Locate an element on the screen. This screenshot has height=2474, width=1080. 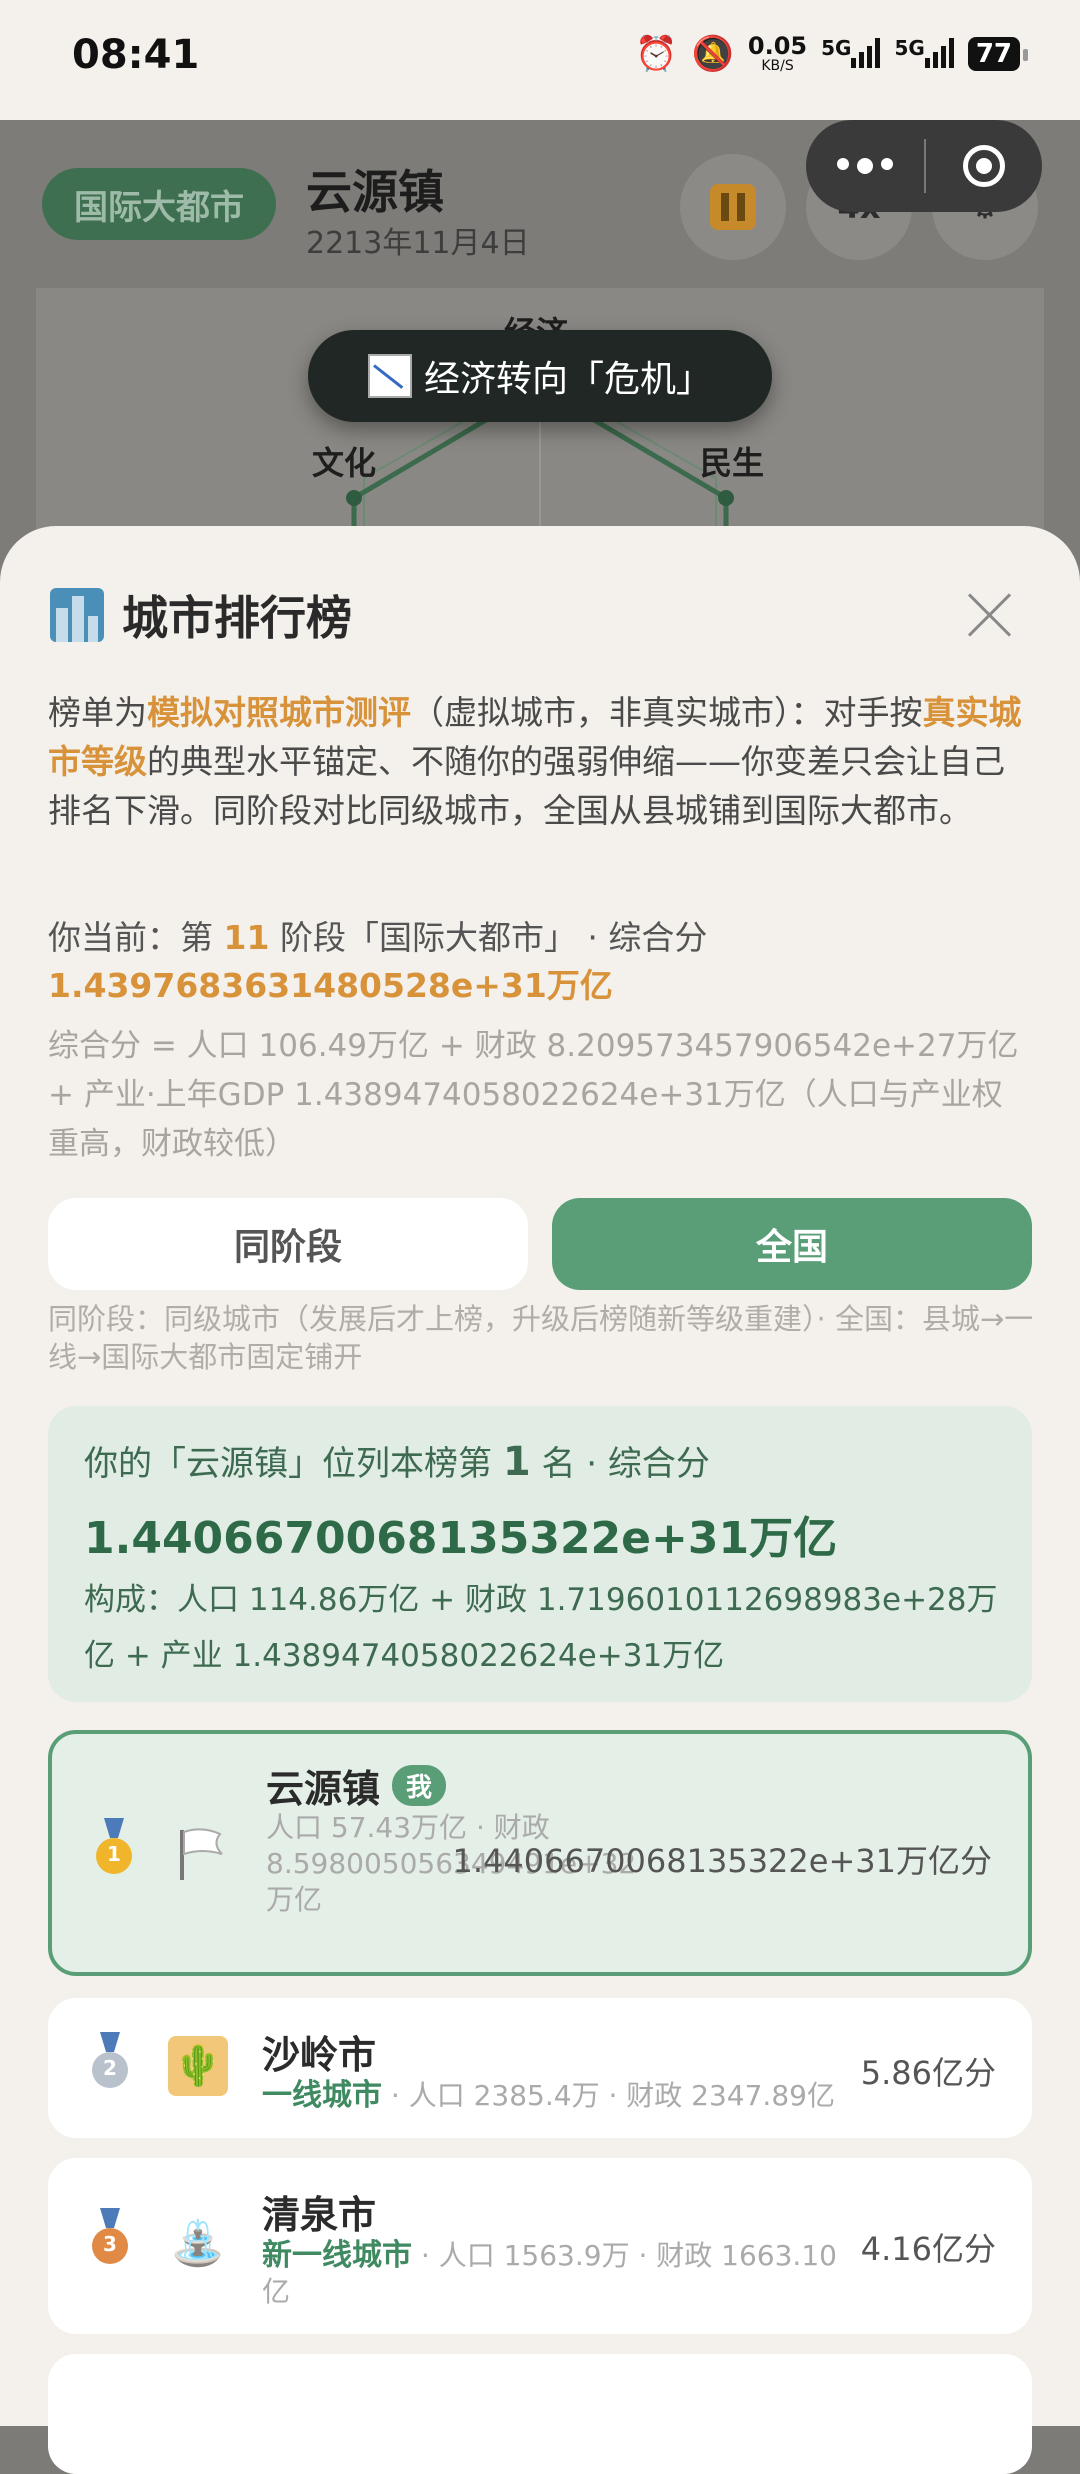
radar-label-livelihood: 民生 is located at coordinates (732, 463).